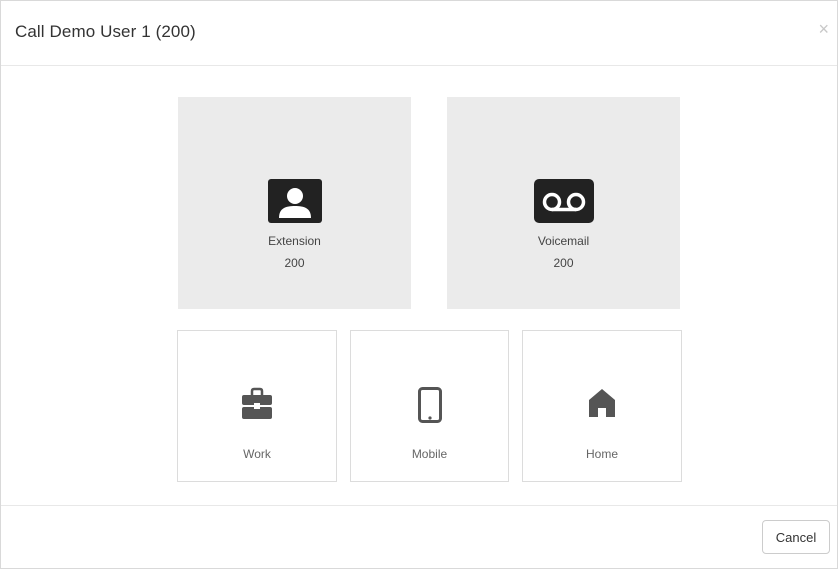  What do you see at coordinates (563, 241) in the screenshot?
I see `voicemail-label: Voicemail` at bounding box center [563, 241].